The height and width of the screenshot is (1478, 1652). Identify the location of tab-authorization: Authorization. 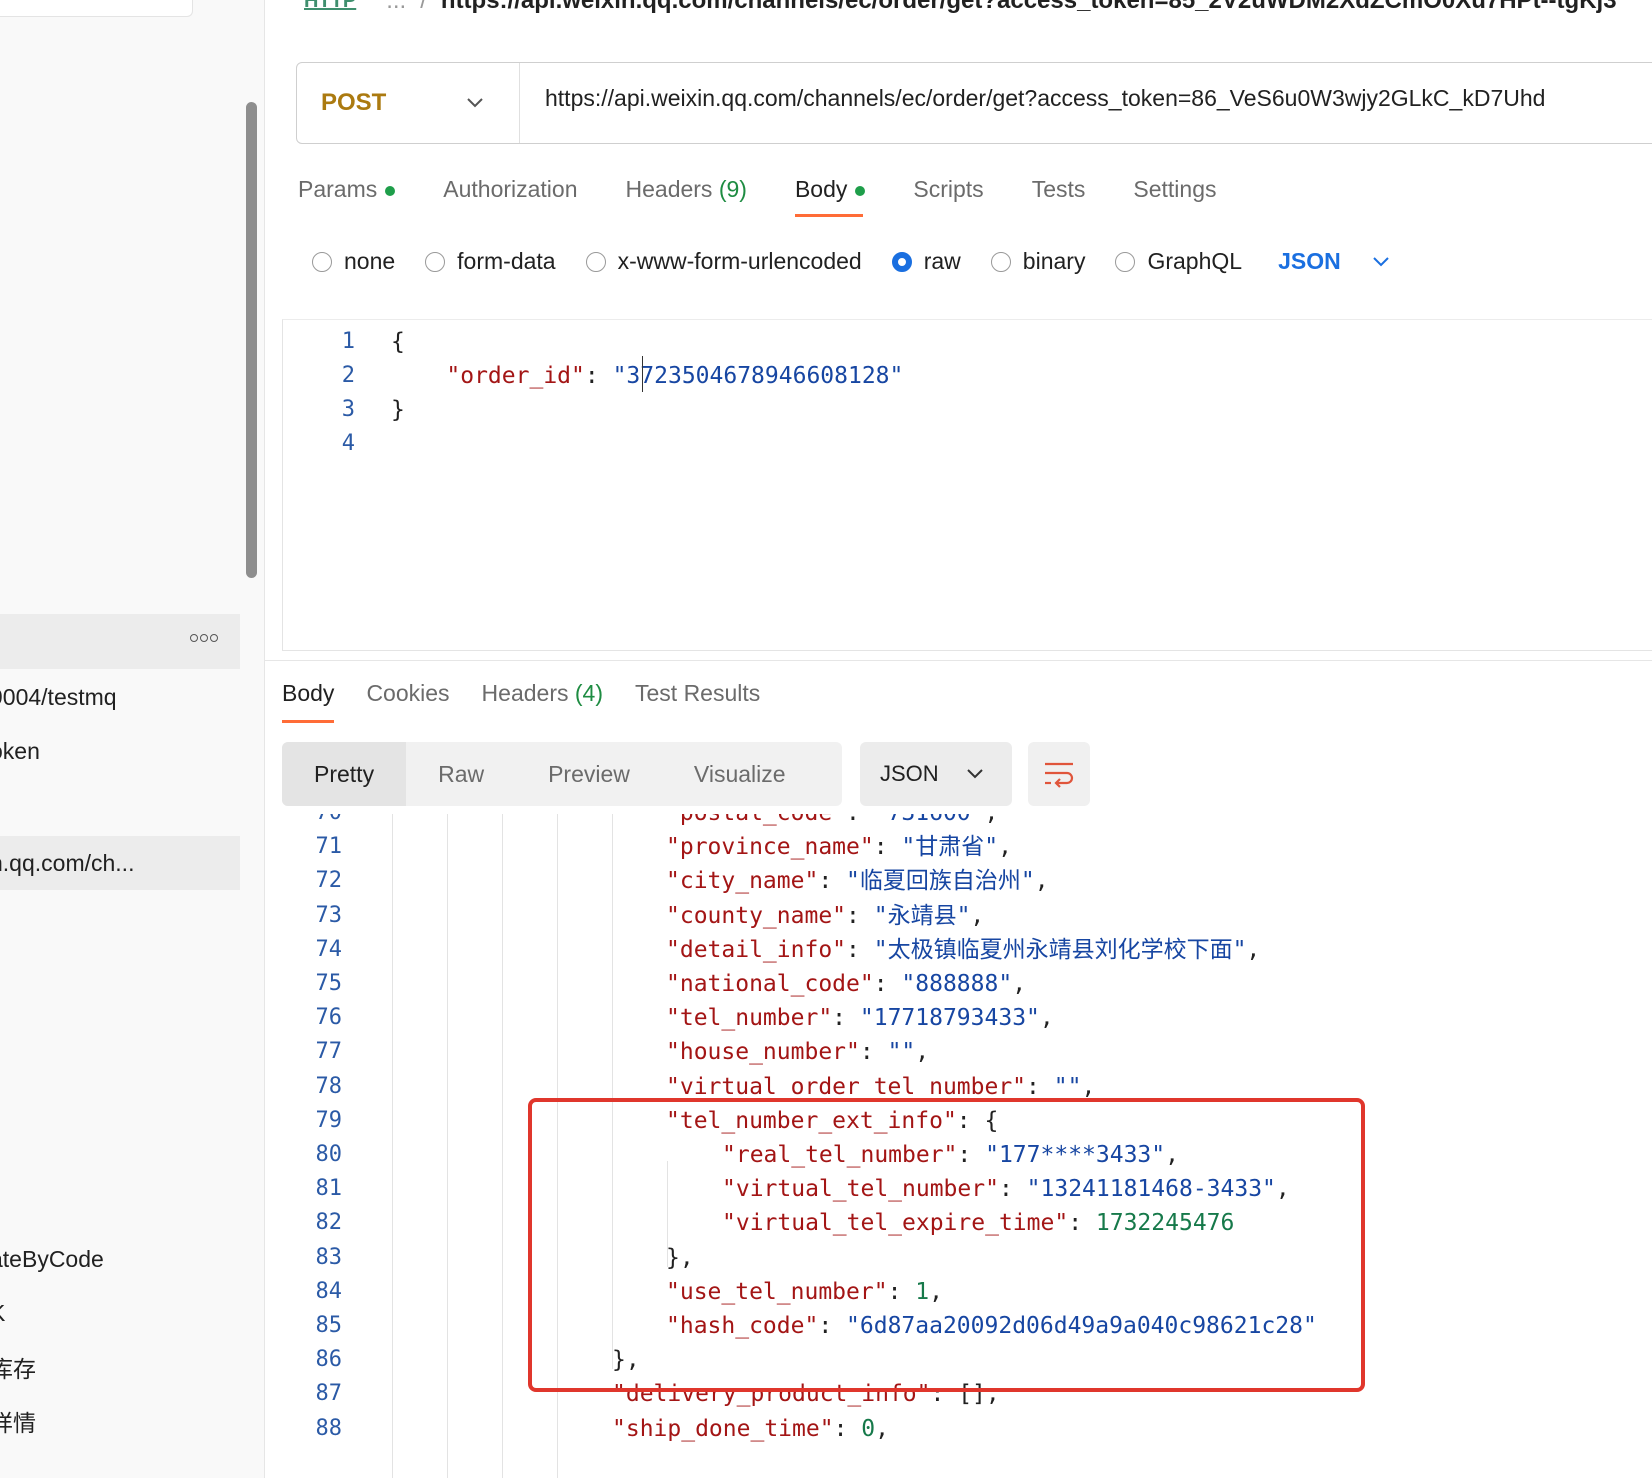
(510, 189).